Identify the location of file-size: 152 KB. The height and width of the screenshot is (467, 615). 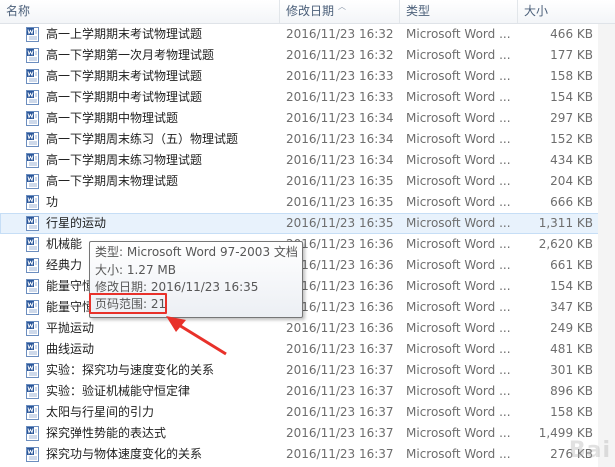
(571, 139).